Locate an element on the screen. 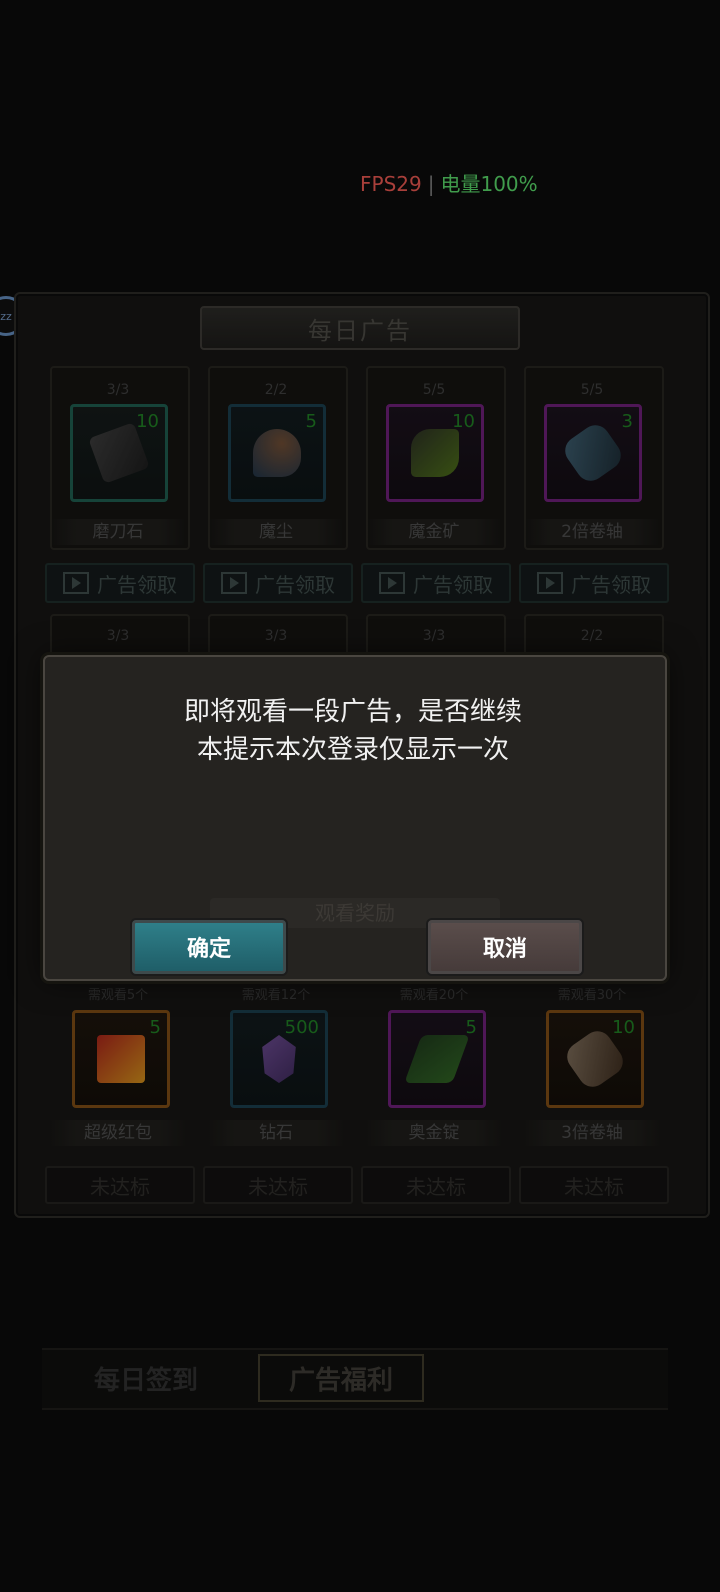 This screenshot has width=720, height=1592. cancel-button: 取消 is located at coordinates (505, 947).